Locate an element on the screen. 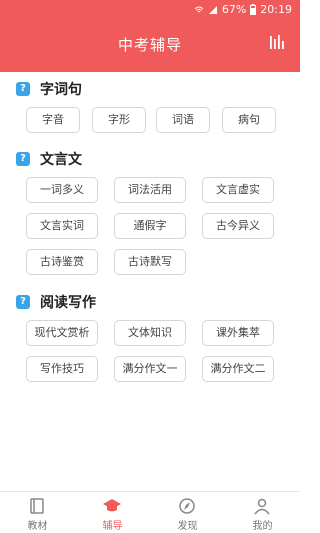 The width and height of the screenshot is (320, 533). battery-icon is located at coordinates (253, 9).